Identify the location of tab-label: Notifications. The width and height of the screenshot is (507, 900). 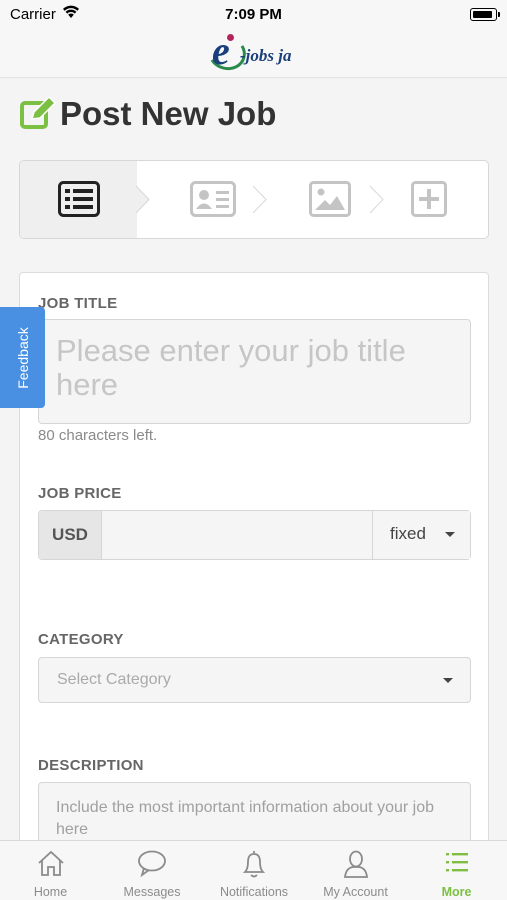
(254, 892).